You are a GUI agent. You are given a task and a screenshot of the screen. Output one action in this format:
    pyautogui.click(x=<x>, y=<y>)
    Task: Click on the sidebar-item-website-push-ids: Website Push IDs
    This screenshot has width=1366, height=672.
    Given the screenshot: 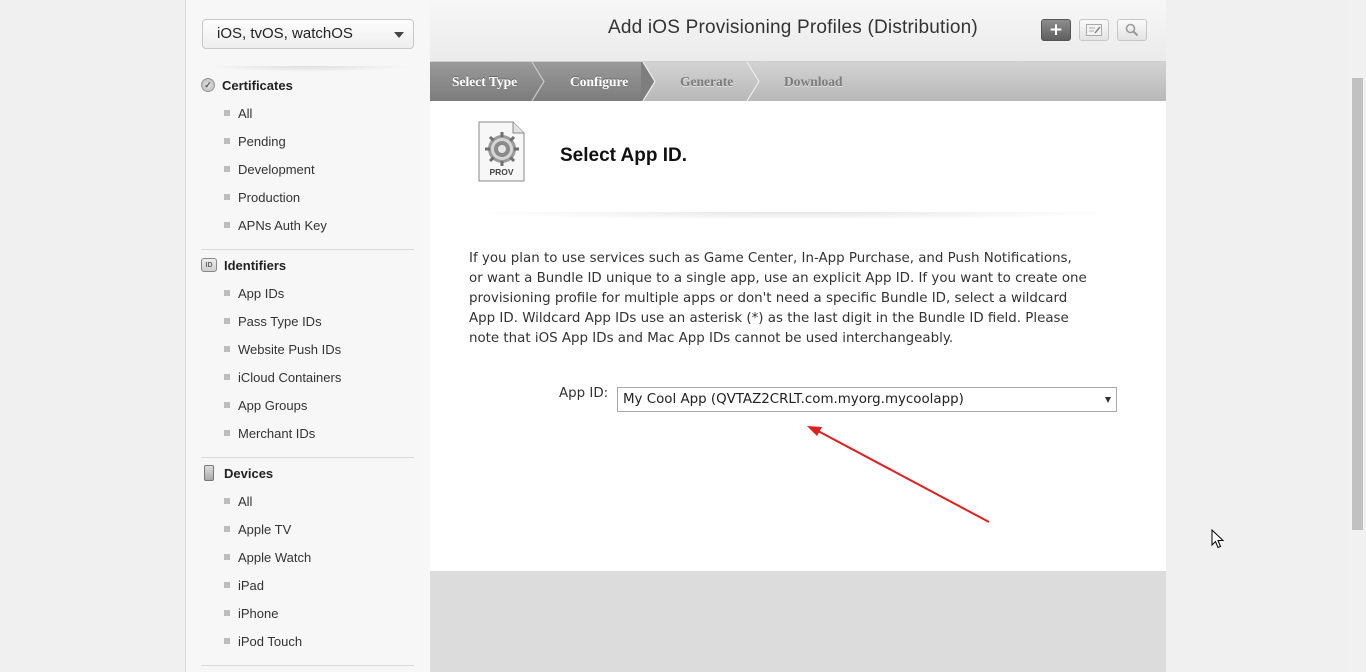 What is the action you would take?
    pyautogui.click(x=282, y=349)
    